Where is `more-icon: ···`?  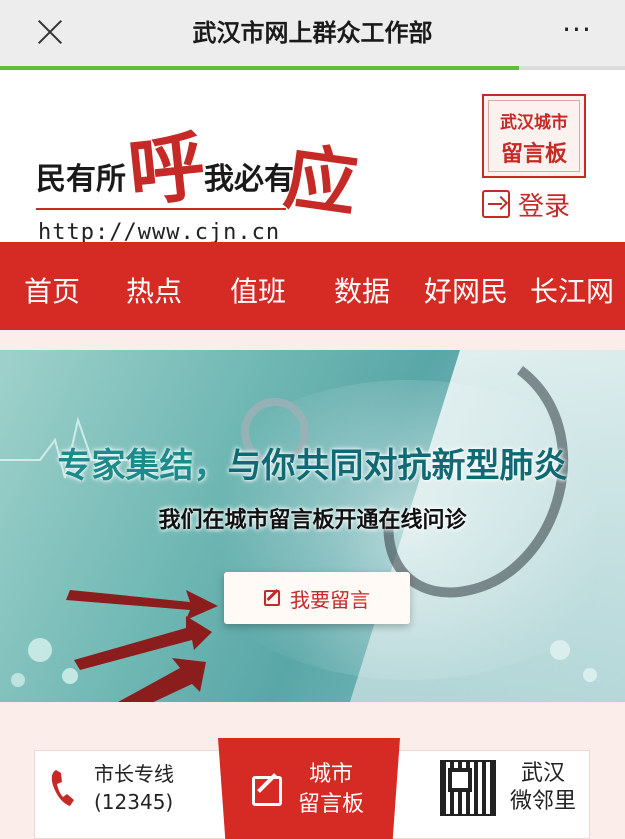 more-icon: ··· is located at coordinates (577, 32).